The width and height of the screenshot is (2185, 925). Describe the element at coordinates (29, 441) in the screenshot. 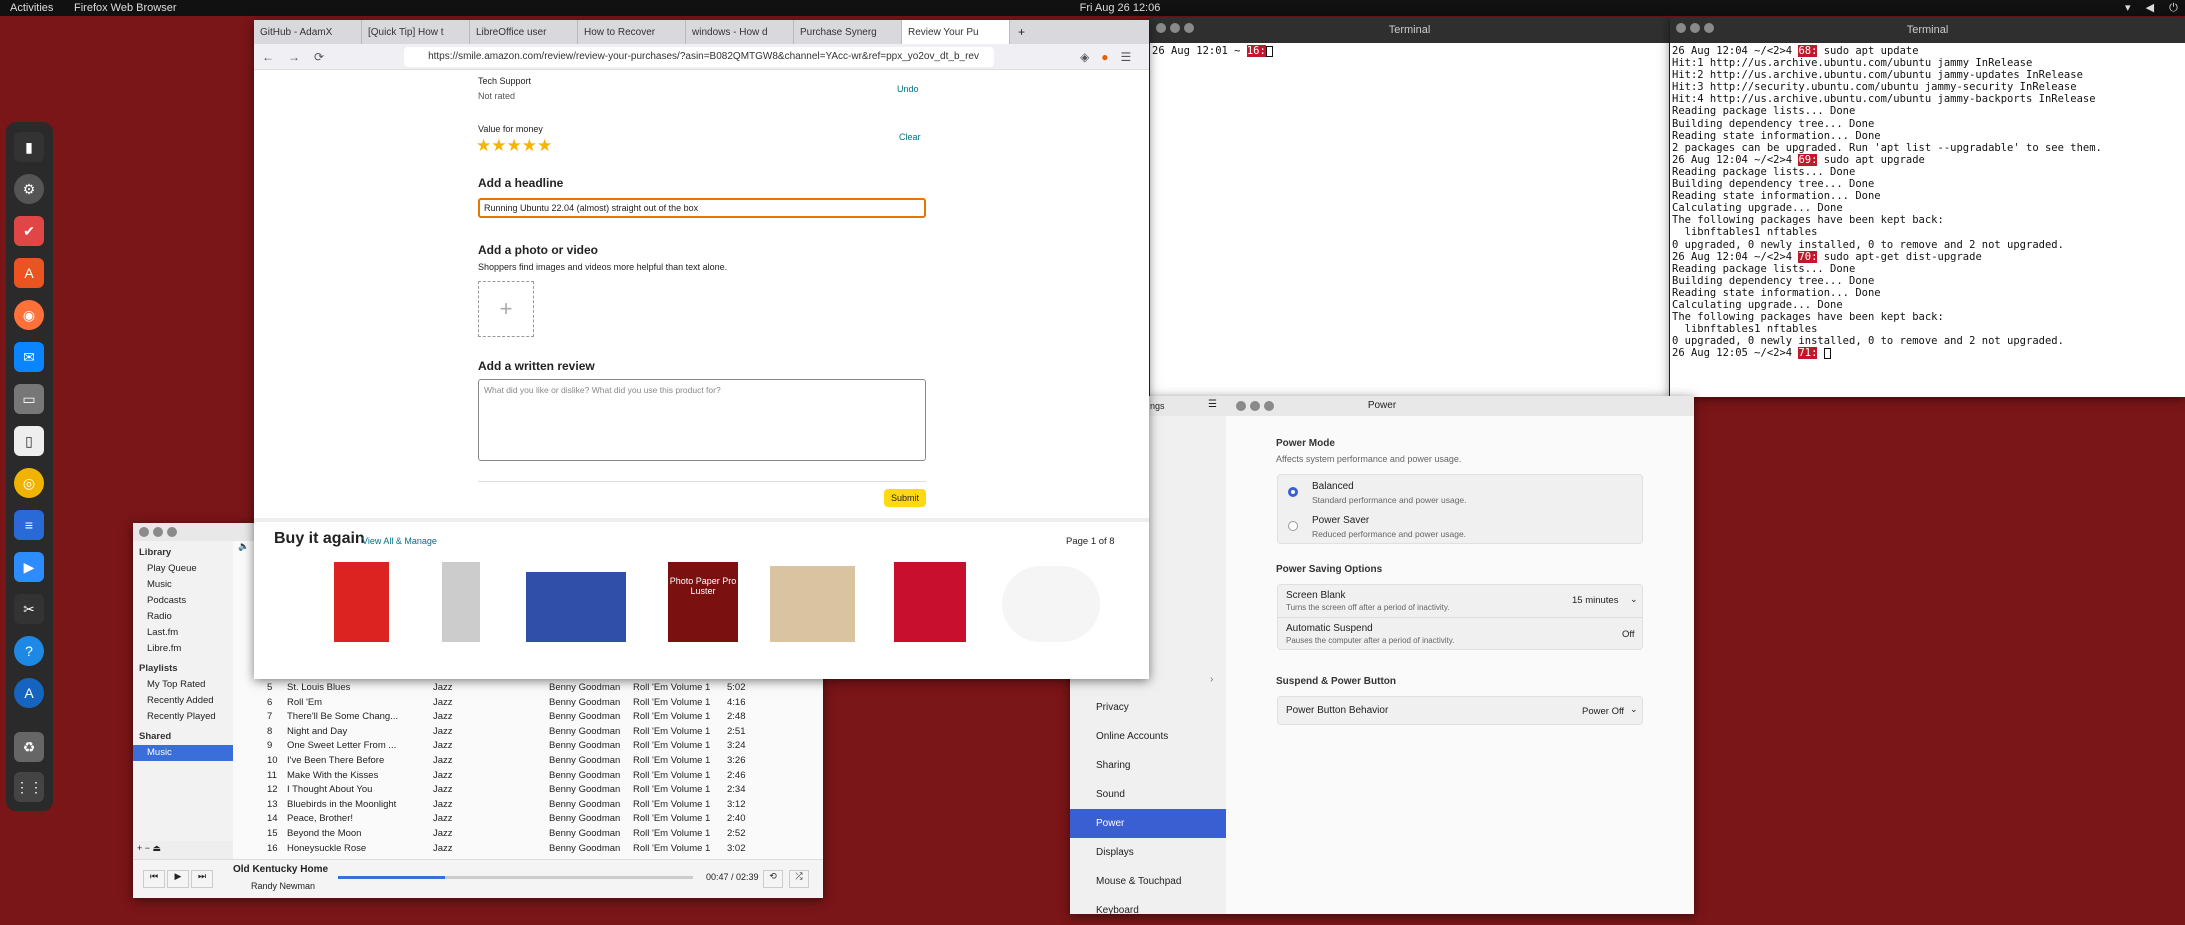

I see `text-editor-icon: ▯` at that location.